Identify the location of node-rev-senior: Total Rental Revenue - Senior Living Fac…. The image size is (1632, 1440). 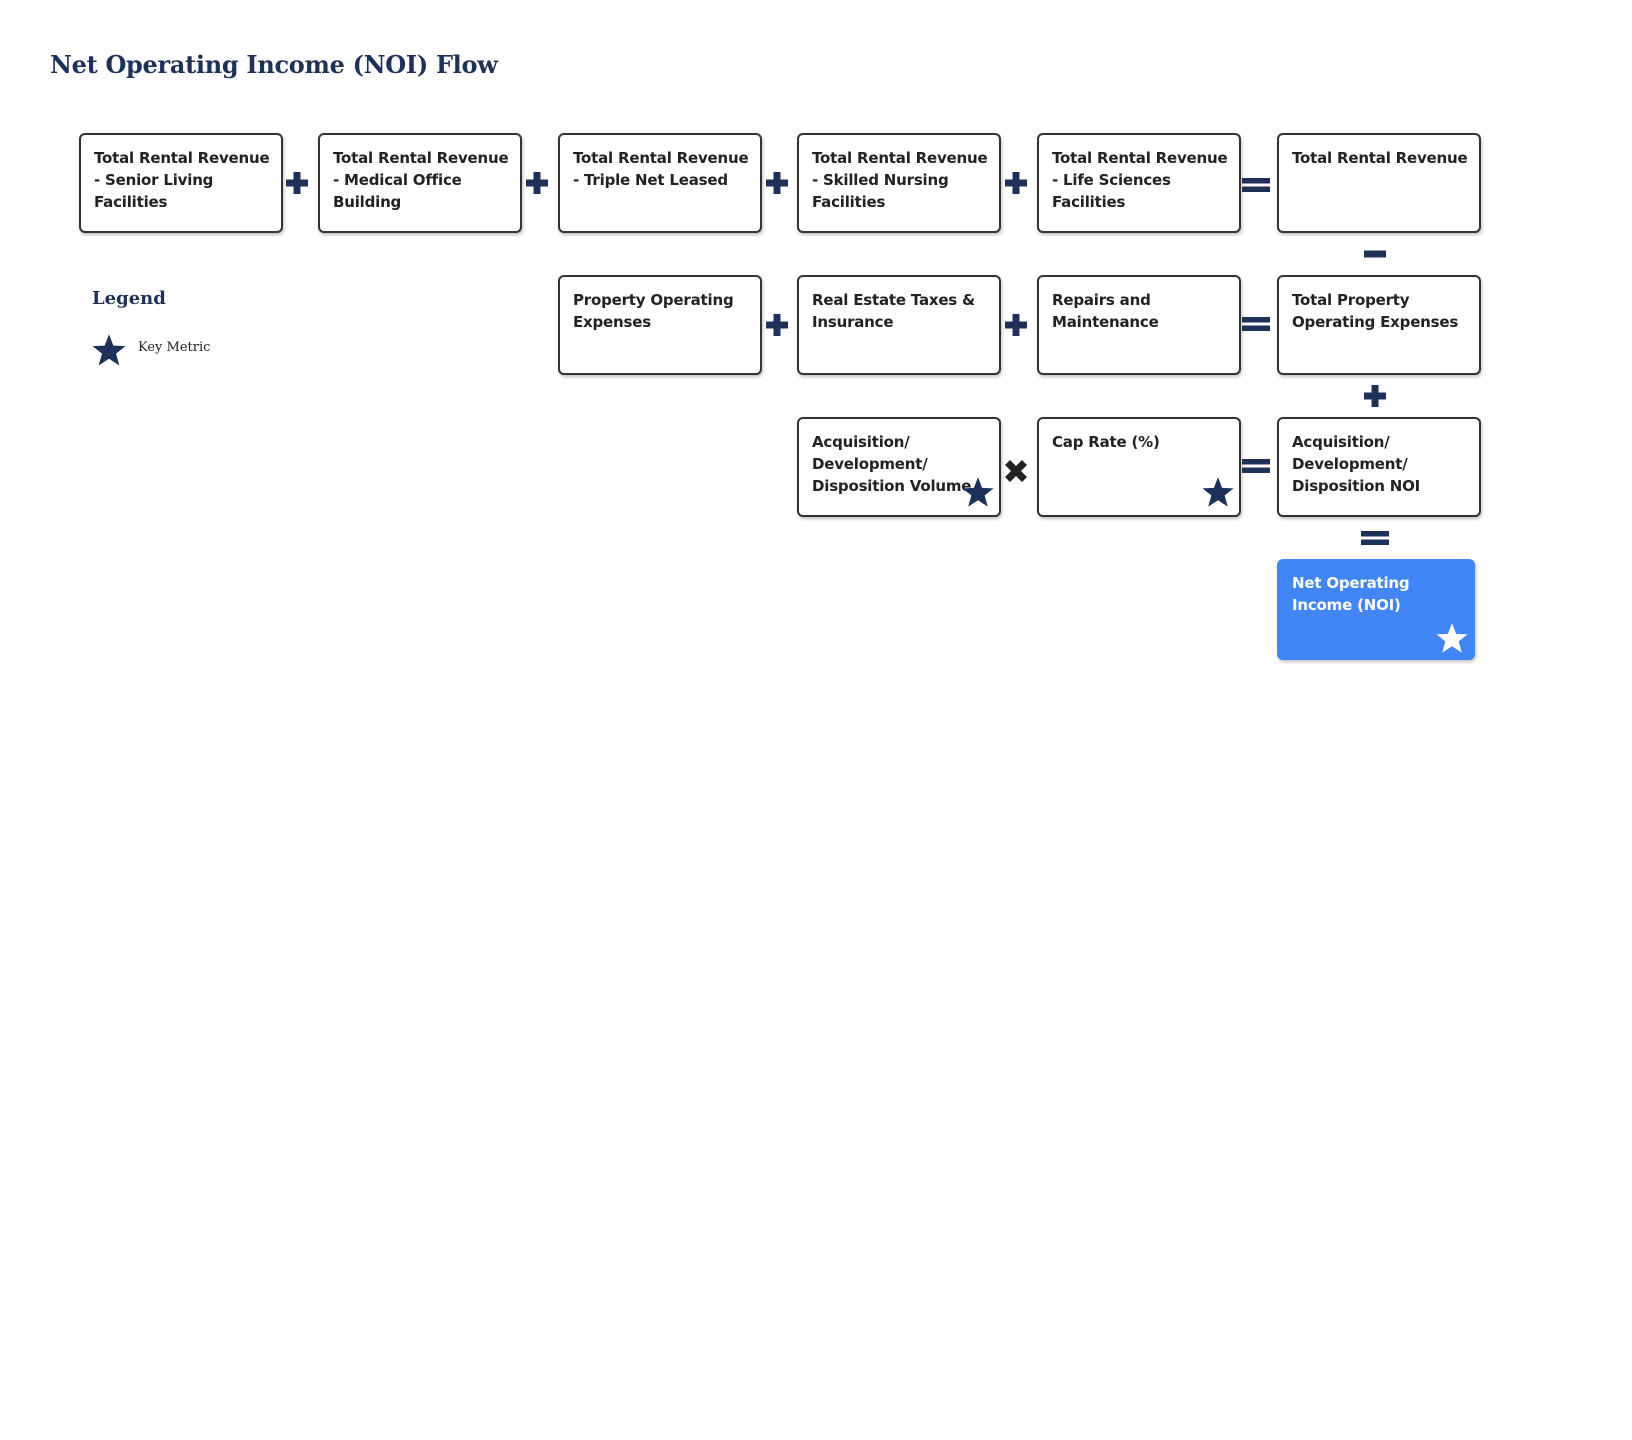
(181, 183).